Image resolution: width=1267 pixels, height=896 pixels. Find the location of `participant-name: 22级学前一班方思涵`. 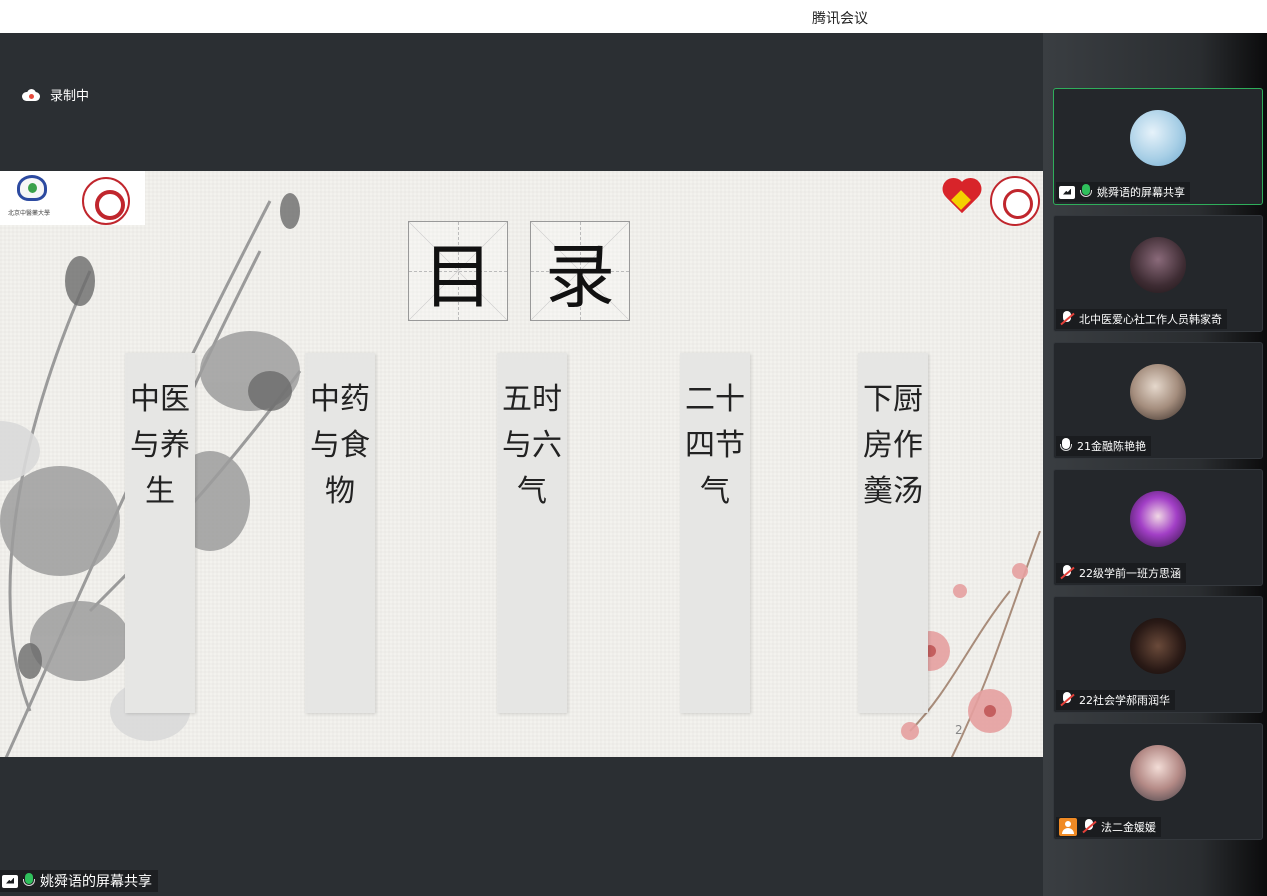

participant-name: 22级学前一班方思涵 is located at coordinates (1130, 573).